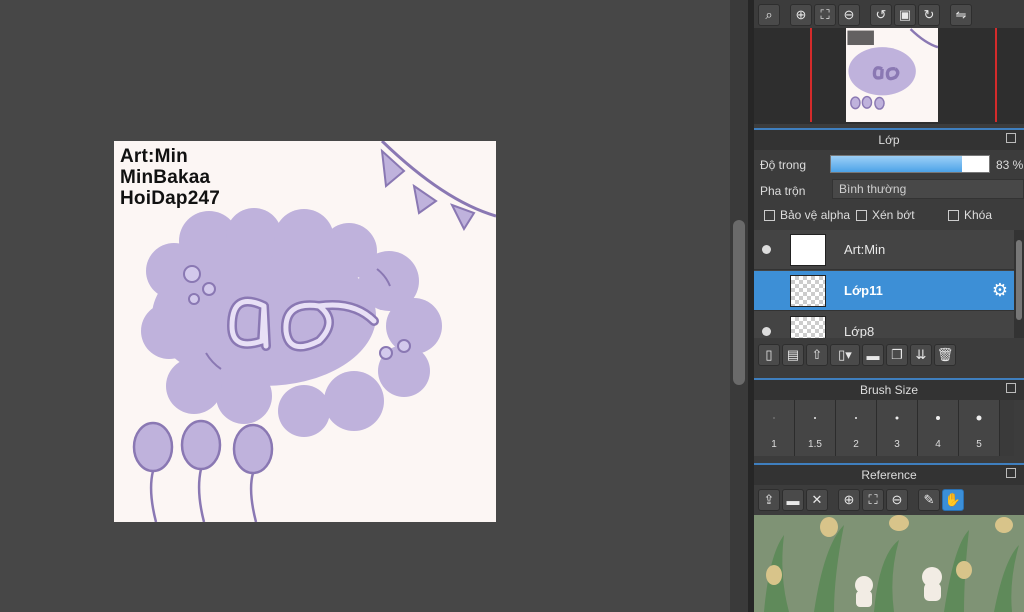  I want to click on duplicate-layer-icon: ❐, so click(897, 355).